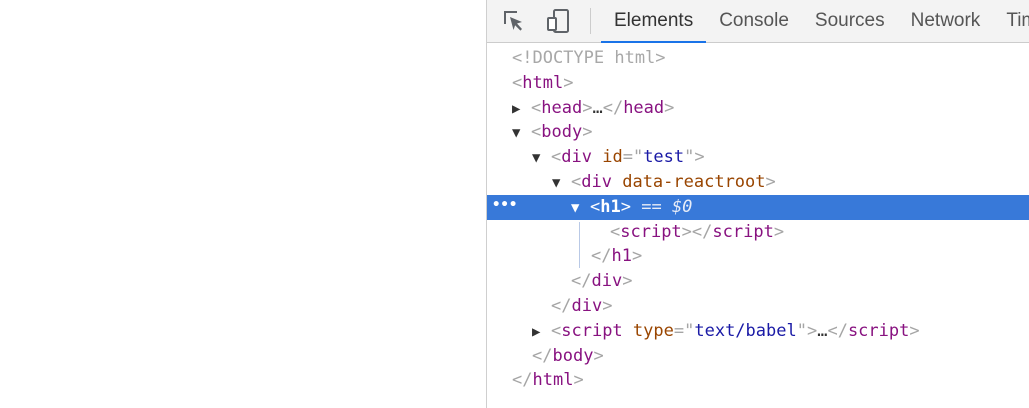 This screenshot has width=1029, height=408. Describe the element at coordinates (562, 107) in the screenshot. I see `head-tag-name: head` at that location.